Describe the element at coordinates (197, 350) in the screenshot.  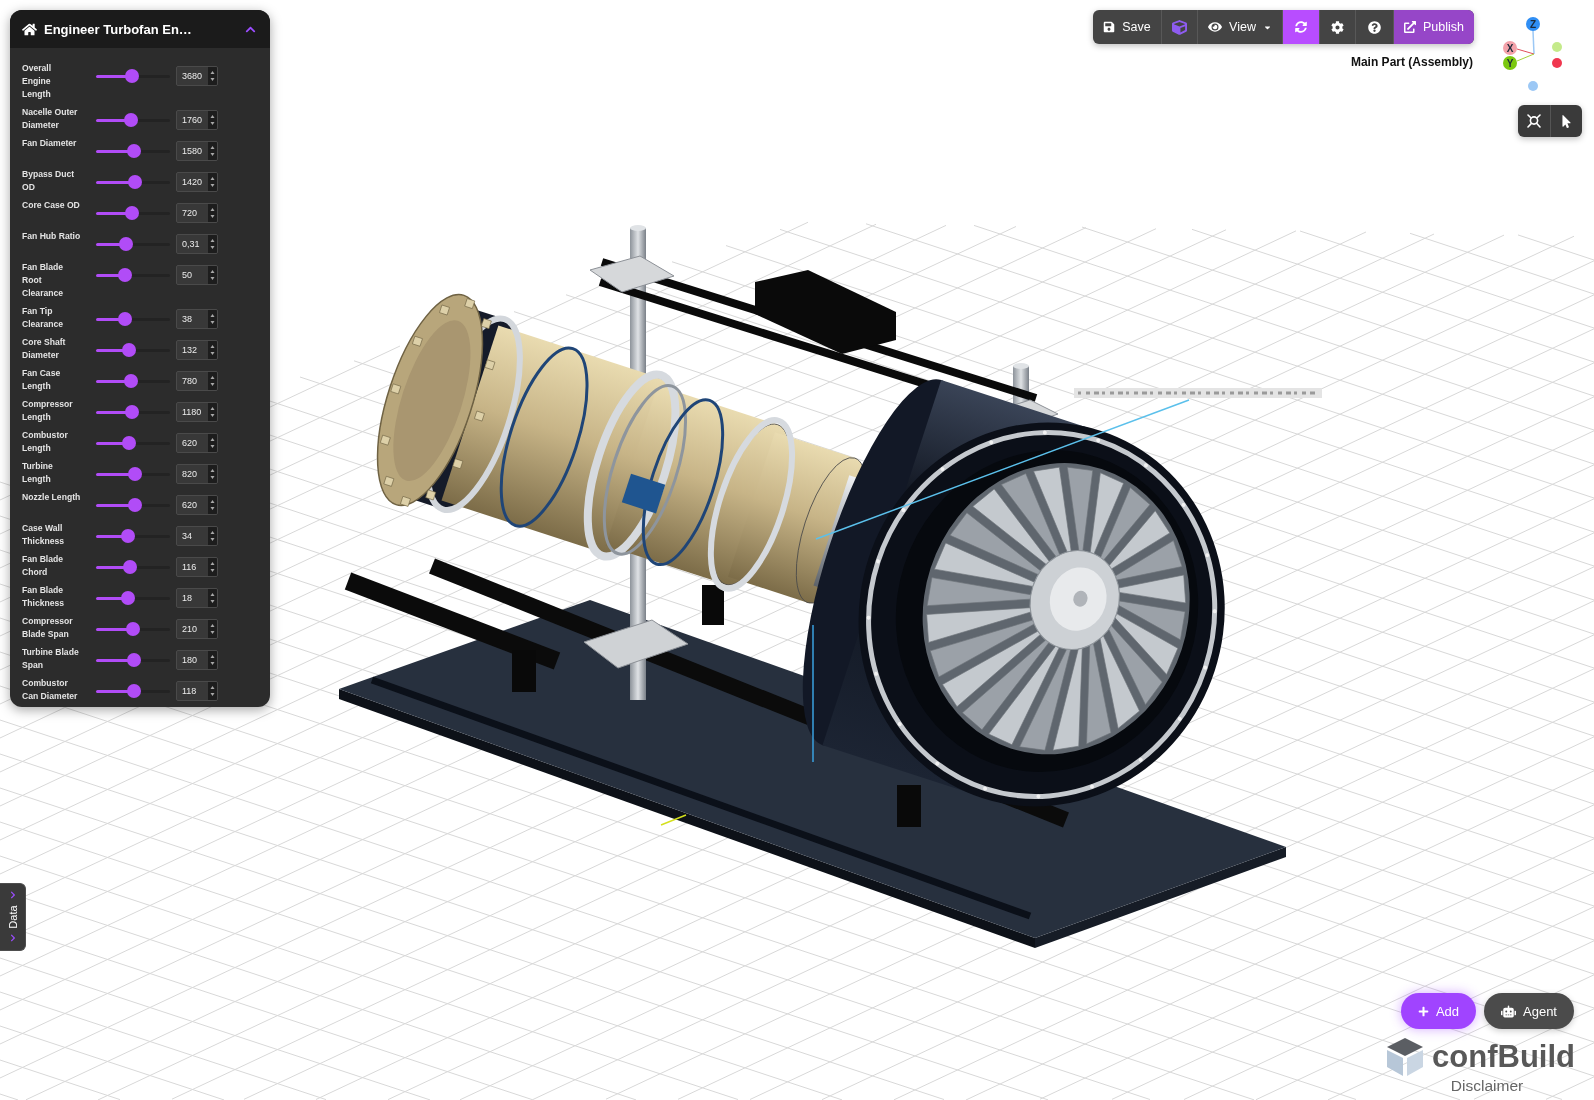
I see `number-input: 132` at that location.